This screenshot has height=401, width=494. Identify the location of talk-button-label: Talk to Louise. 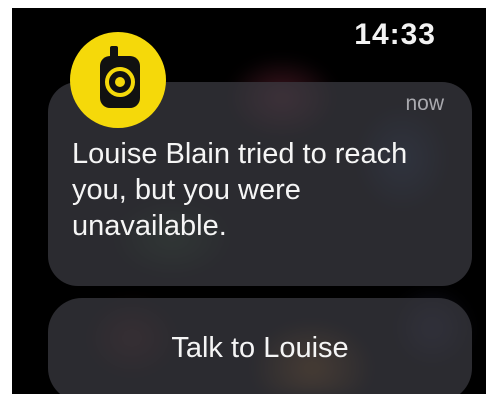
(260, 347).